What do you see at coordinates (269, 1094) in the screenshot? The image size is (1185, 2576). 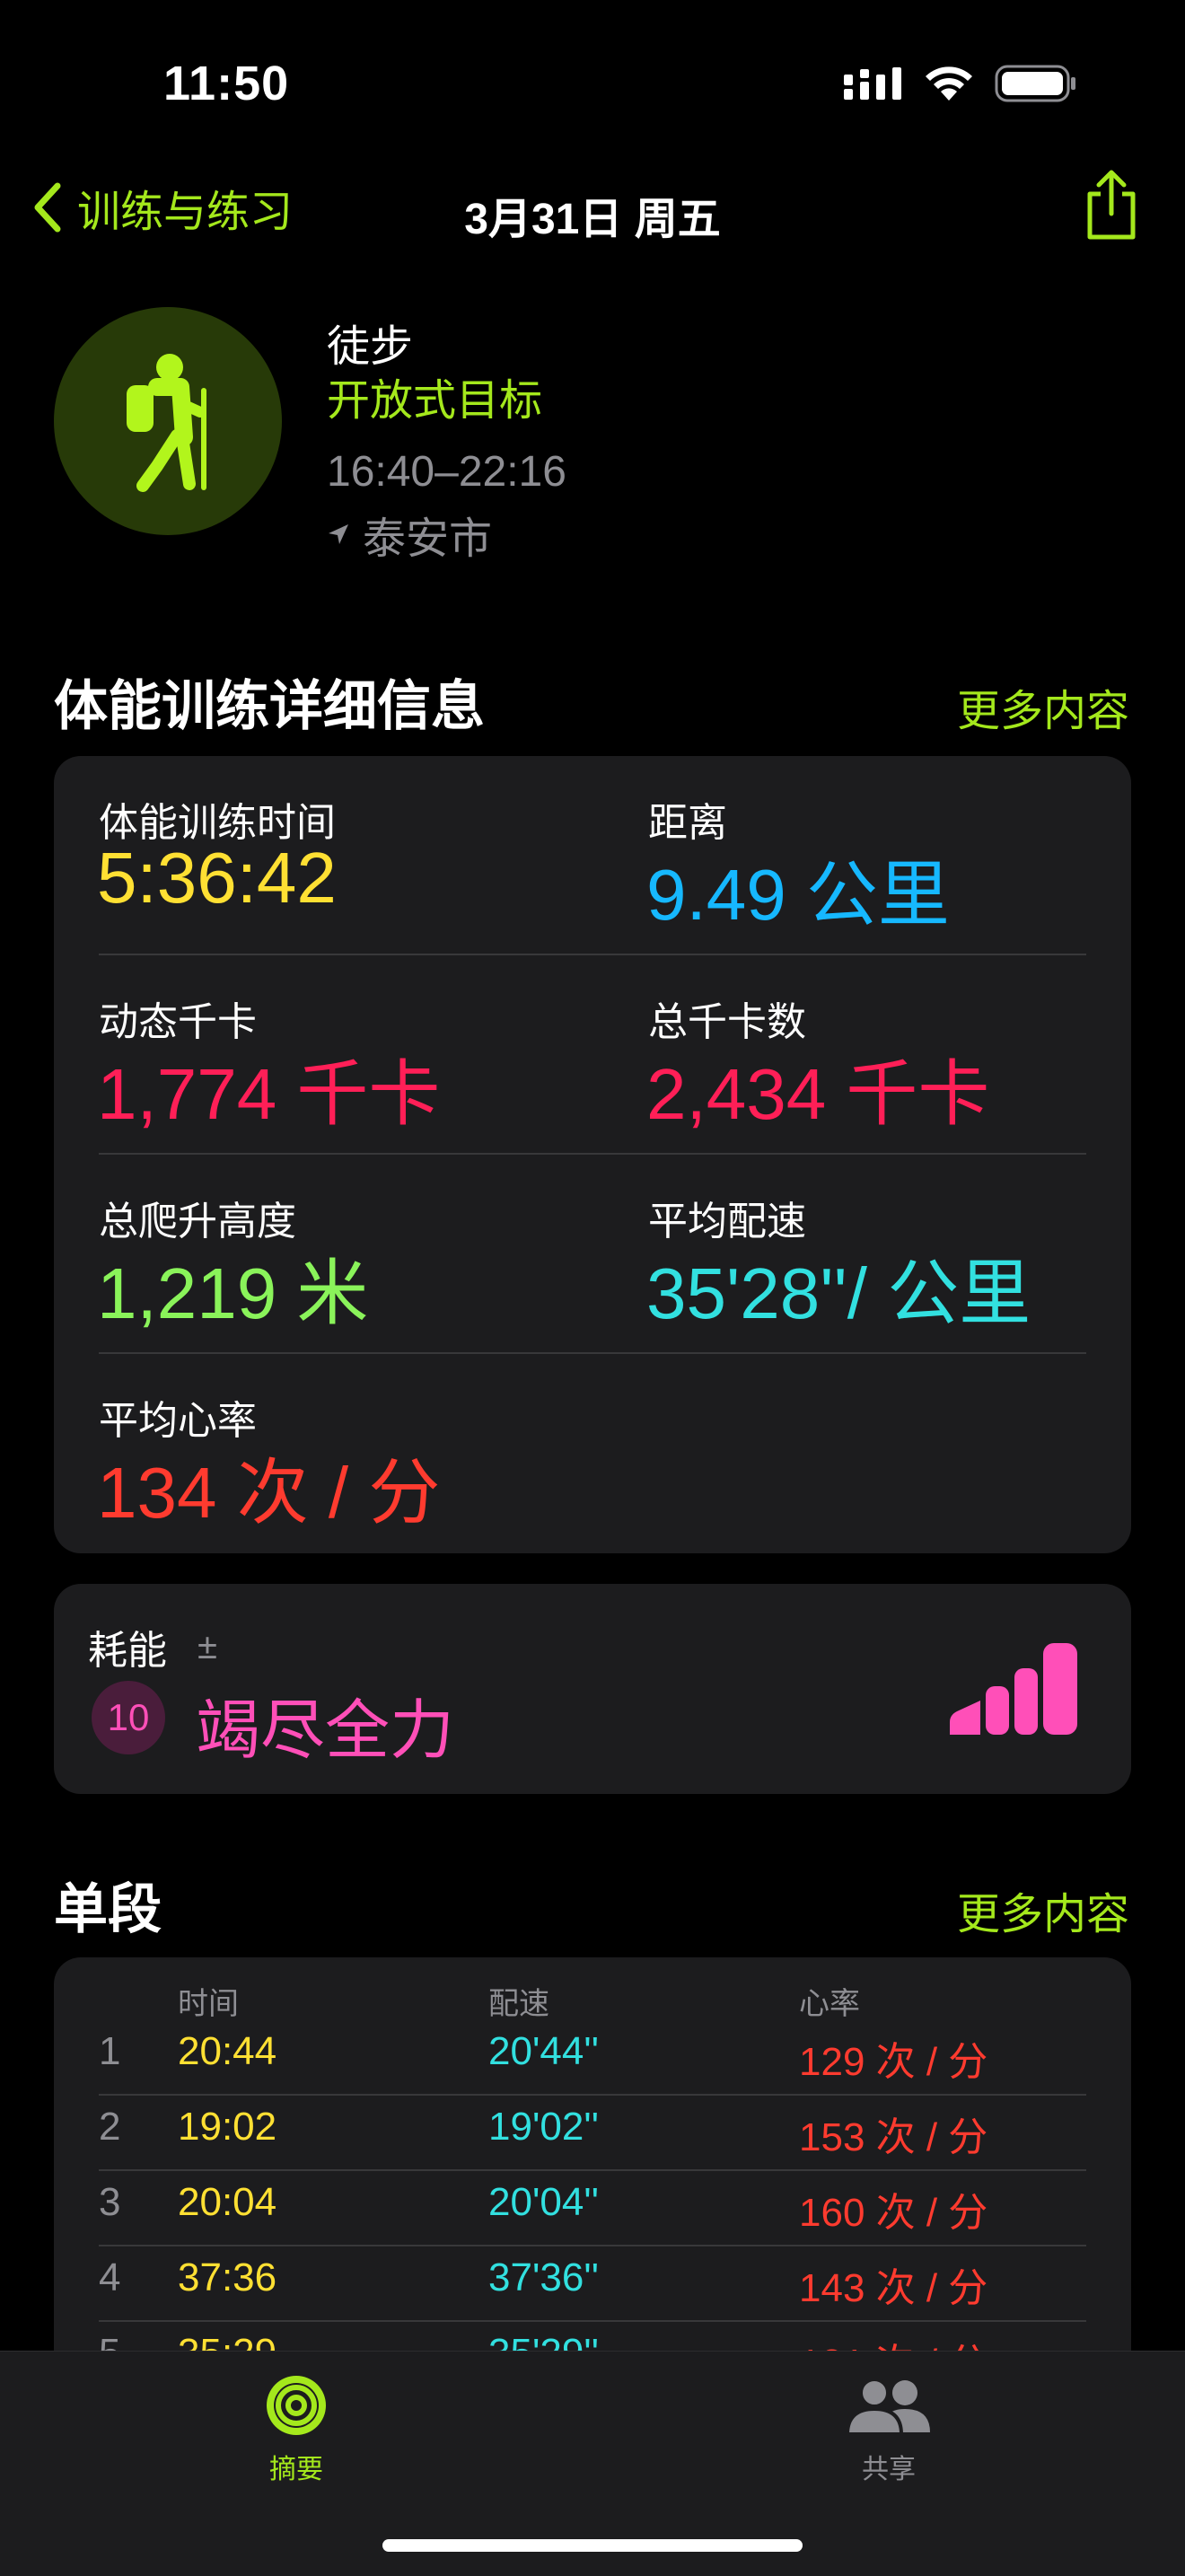 I see `metric-value-active-kcal: 1,774 千卡` at bounding box center [269, 1094].